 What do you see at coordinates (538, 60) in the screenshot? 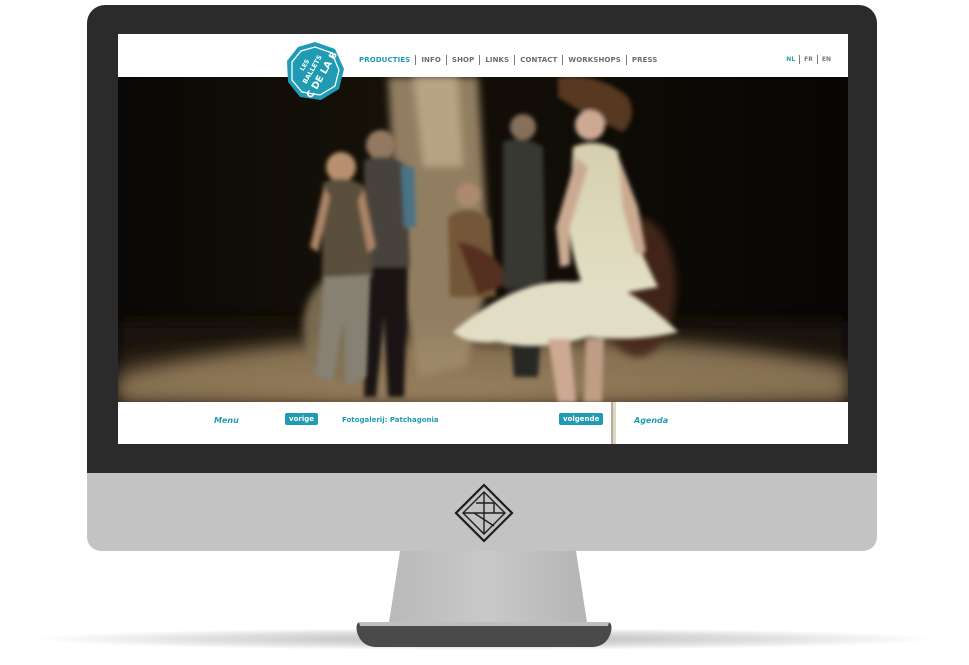
I see `nav-item-contact: CONTACT` at bounding box center [538, 60].